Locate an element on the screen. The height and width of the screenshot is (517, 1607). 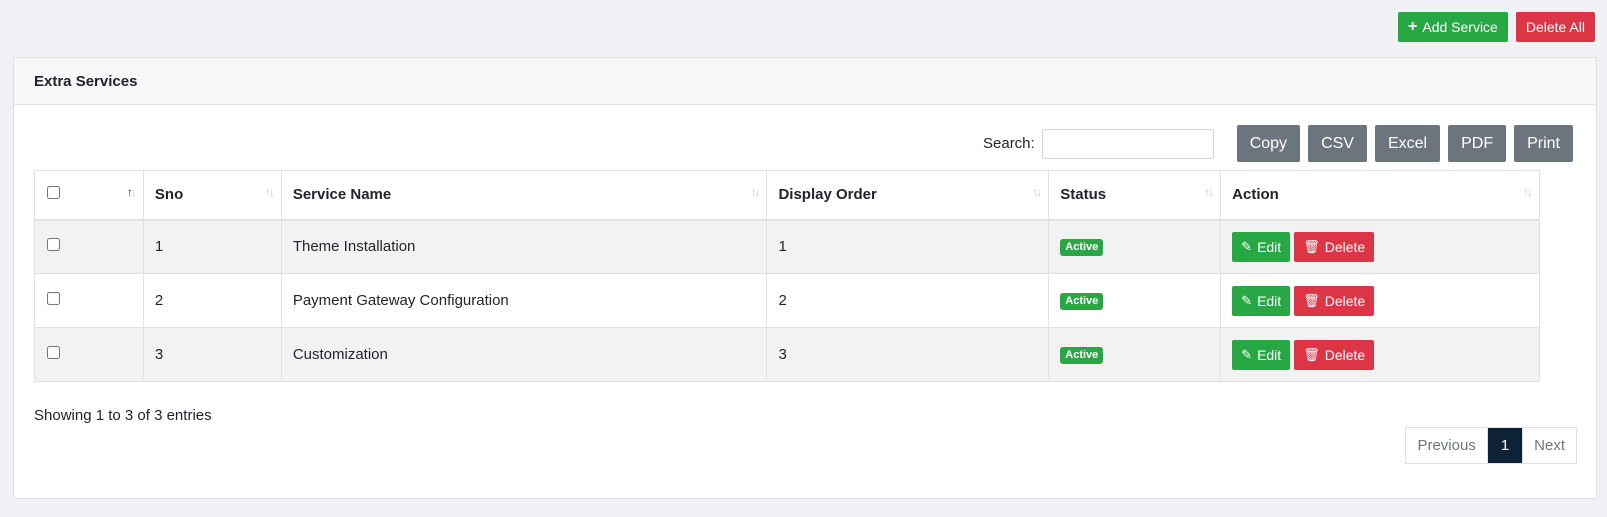
display-order-cell: 3 is located at coordinates (908, 354).